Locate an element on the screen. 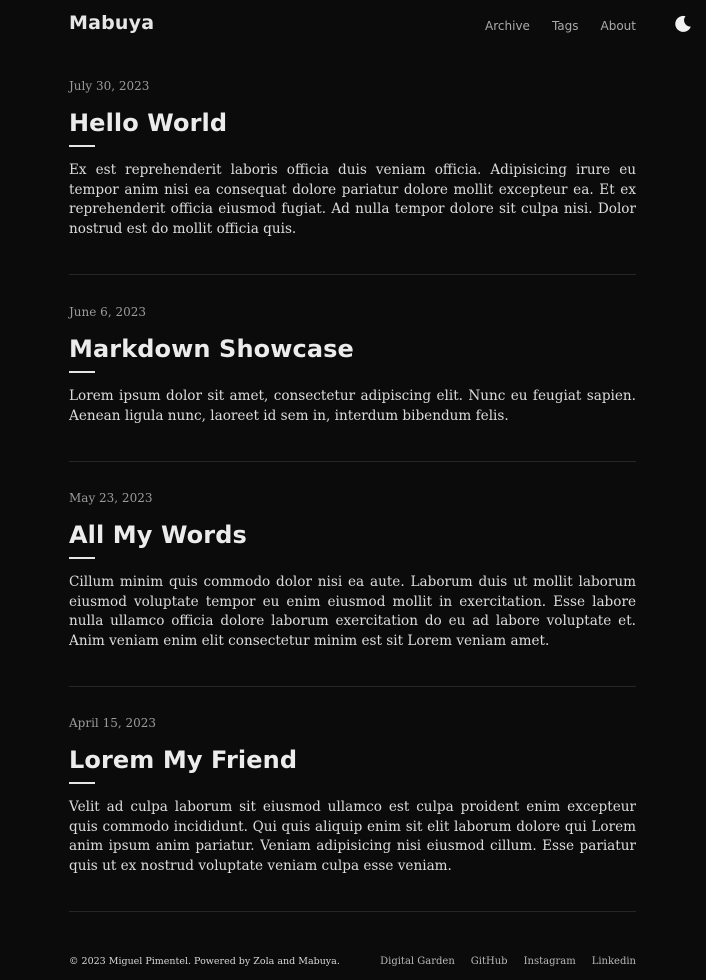 This screenshot has height=980, width=706. post-title-link: All My Words is located at coordinates (352, 535).